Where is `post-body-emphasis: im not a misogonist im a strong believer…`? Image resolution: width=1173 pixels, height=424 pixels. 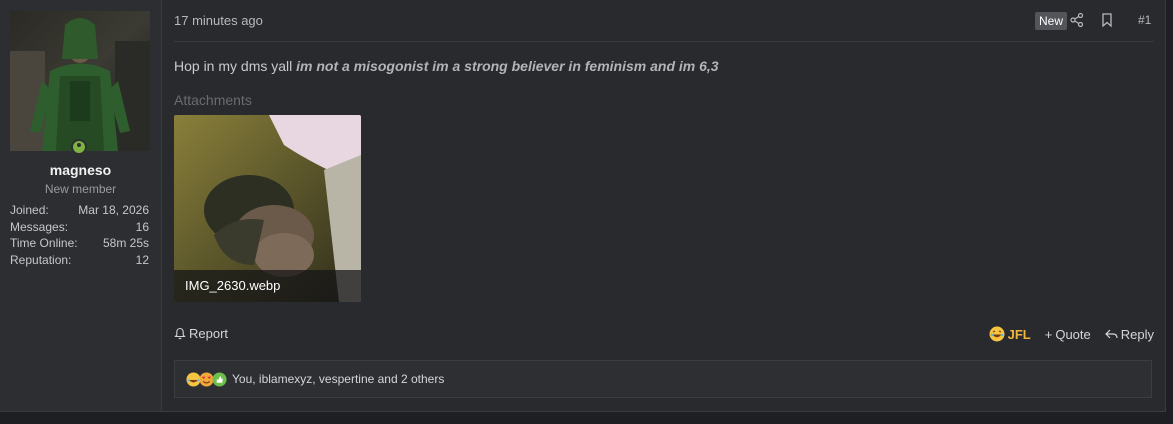 post-body-emphasis: im not a misogonist im a strong believer… is located at coordinates (507, 66).